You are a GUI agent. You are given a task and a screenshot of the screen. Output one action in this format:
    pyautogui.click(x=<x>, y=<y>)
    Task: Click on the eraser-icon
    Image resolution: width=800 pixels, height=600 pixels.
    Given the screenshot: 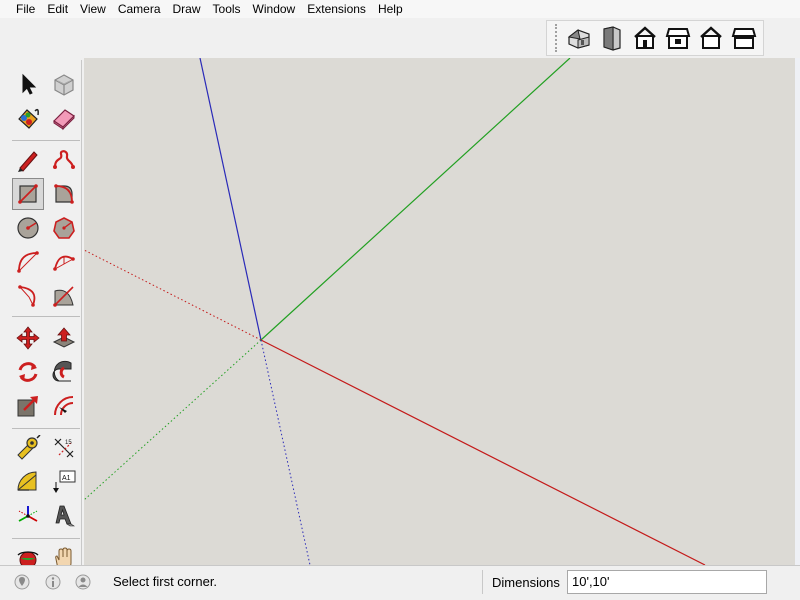 What is the action you would take?
    pyautogui.click(x=64, y=120)
    